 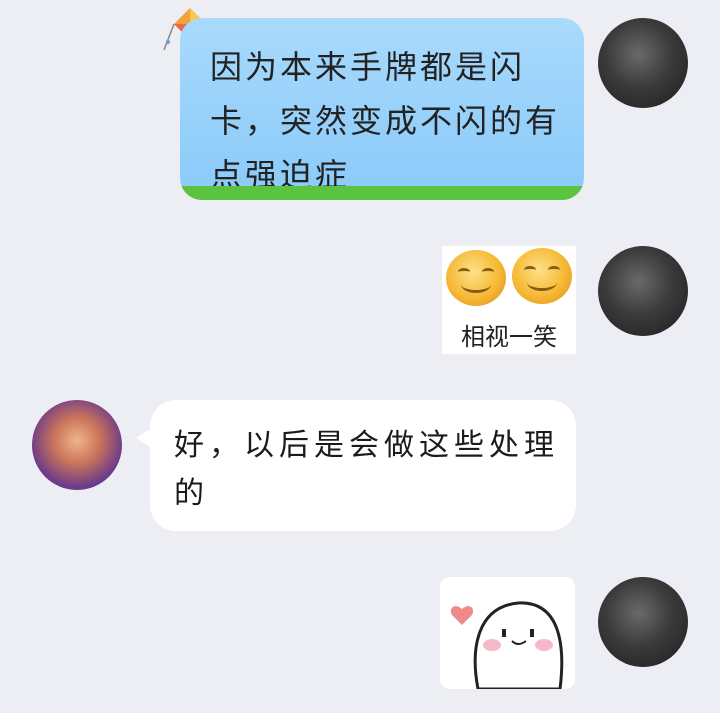 I want to click on sticker-two-smiley-faces: 相视一笑, so click(x=509, y=300).